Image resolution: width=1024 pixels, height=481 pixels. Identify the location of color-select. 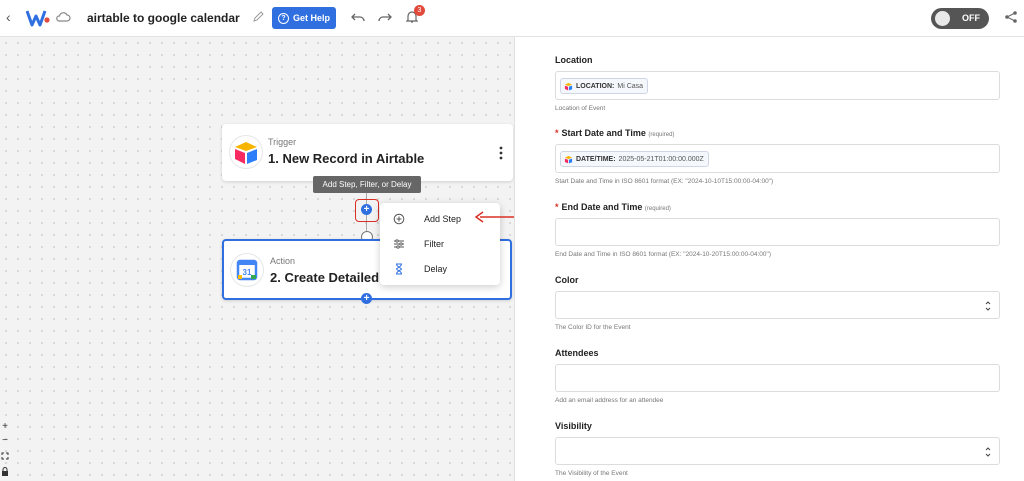
(777, 305).